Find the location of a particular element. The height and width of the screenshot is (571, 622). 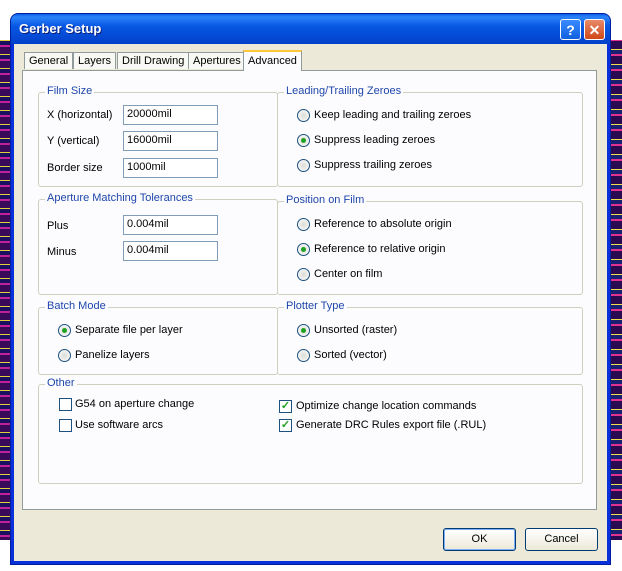

center-on-film-label: Center on film is located at coordinates (348, 274).